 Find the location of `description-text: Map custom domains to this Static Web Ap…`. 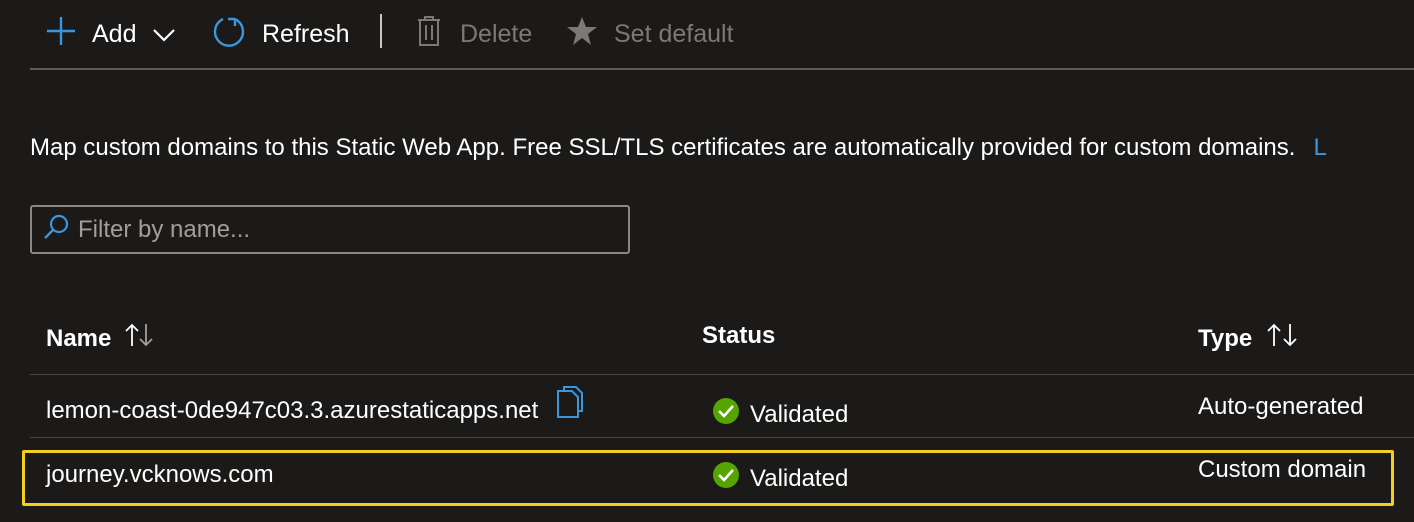

description-text: Map custom domains to this Static Web Ap… is located at coordinates (678, 148).